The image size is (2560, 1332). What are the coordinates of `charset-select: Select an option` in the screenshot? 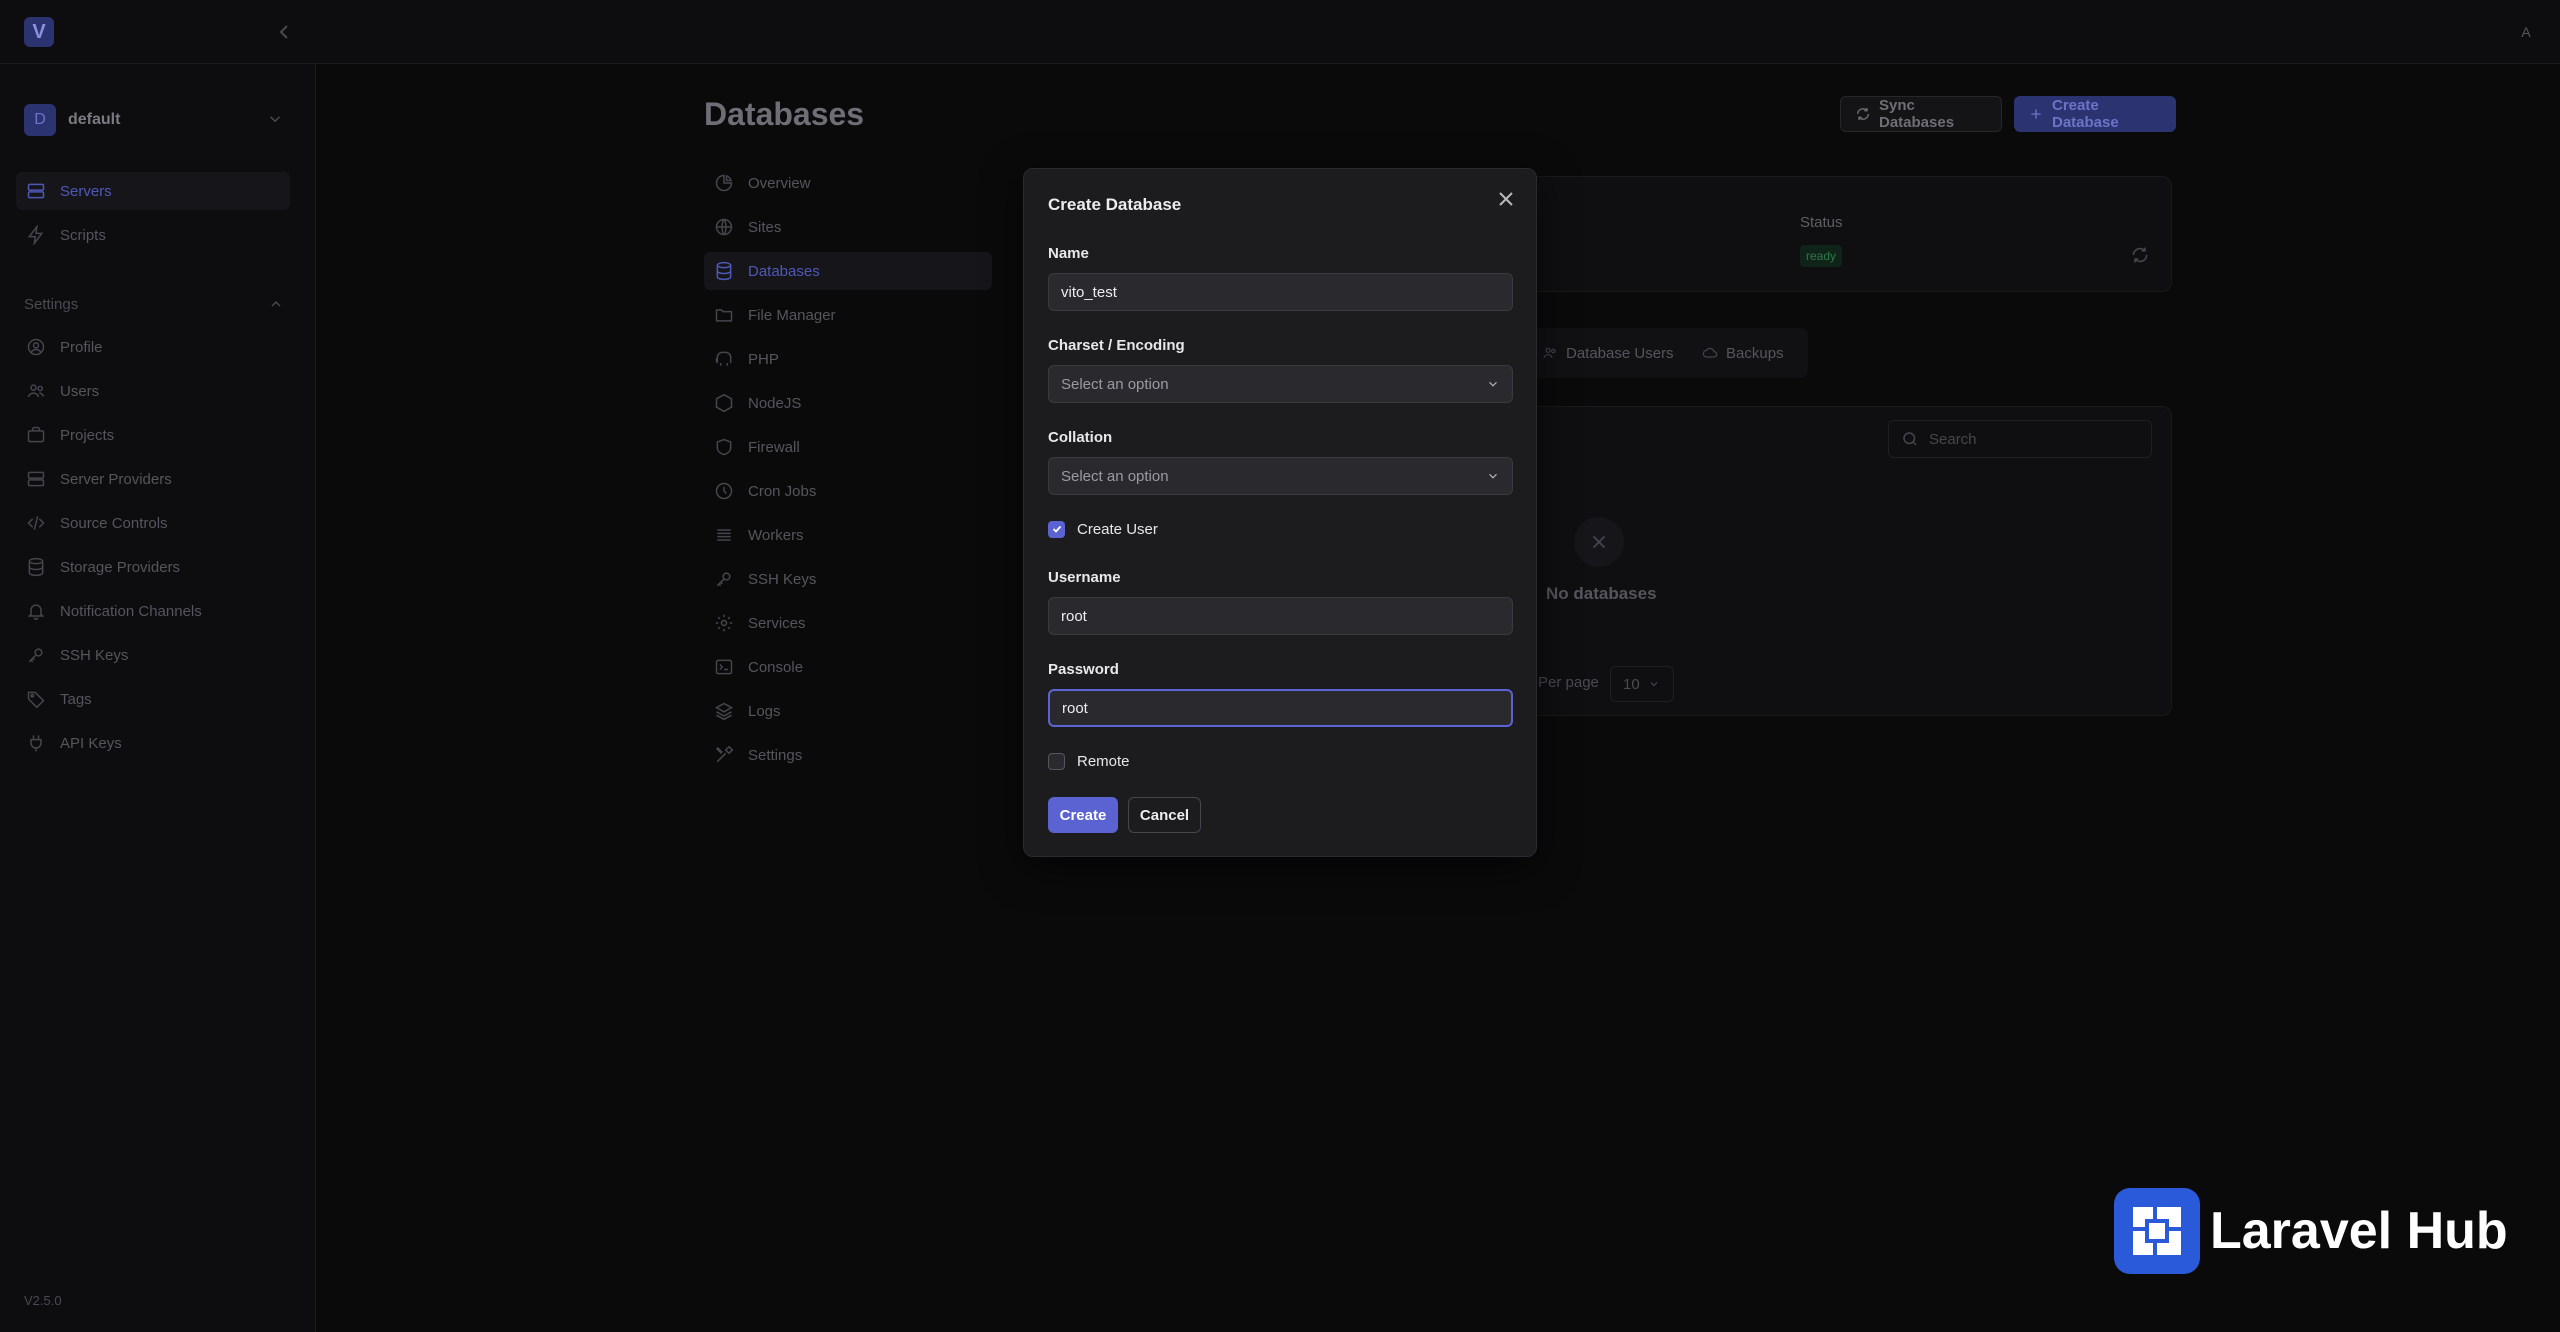 It's located at (1280, 384).